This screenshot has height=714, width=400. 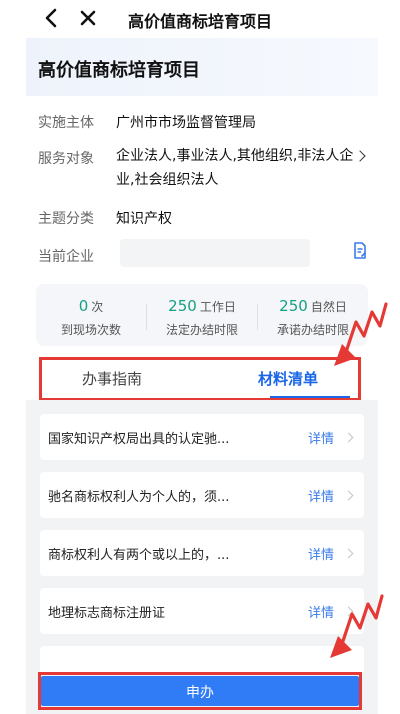 What do you see at coordinates (288, 378) in the screenshot?
I see `tab-materials: 材料清单` at bounding box center [288, 378].